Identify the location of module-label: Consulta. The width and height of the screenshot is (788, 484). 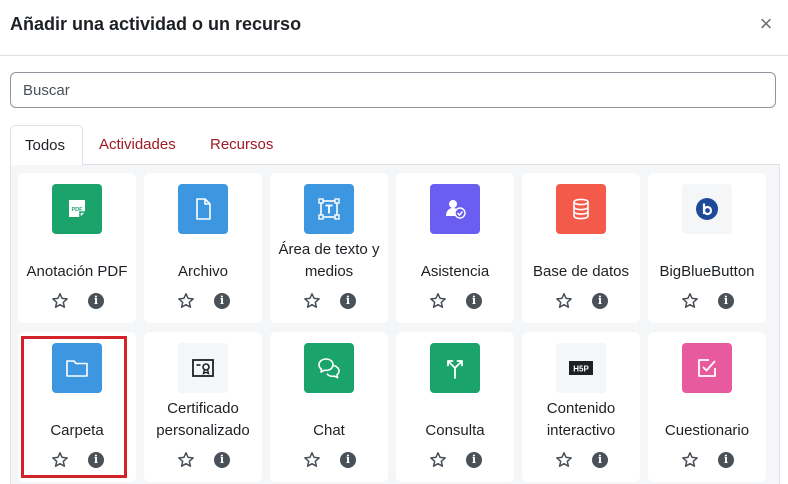
(455, 431).